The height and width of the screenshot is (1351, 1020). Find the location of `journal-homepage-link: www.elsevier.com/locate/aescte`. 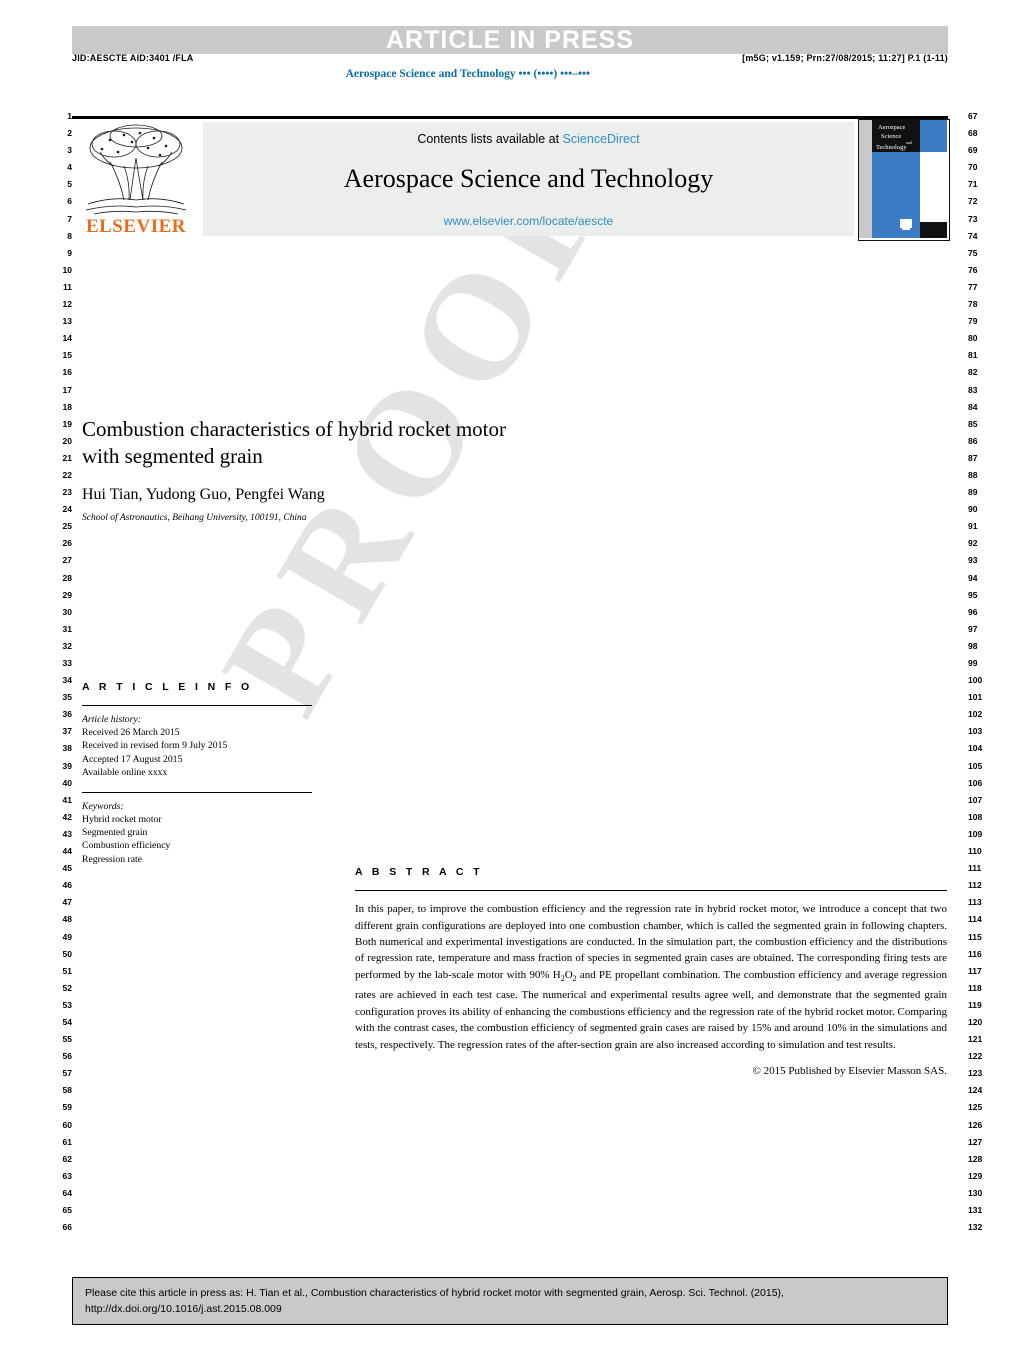

journal-homepage-link: www.elsevier.com/locate/aescte is located at coordinates (528, 221).